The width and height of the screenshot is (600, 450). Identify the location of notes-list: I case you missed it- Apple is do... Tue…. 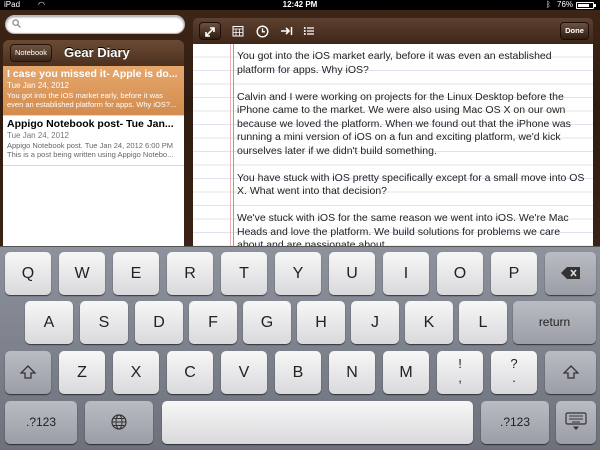
(93, 156).